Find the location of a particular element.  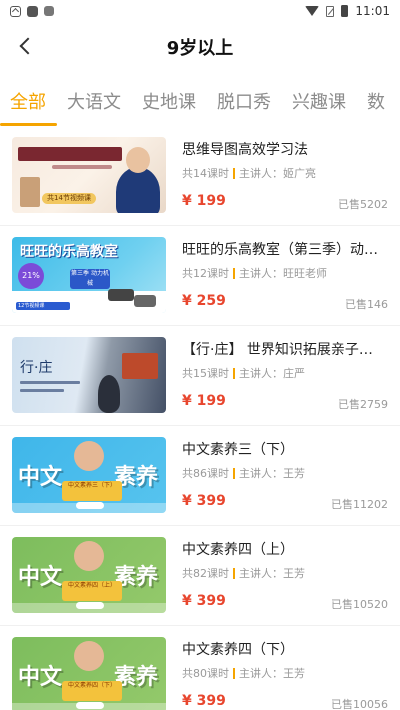

course-sold-count: 已售2759 is located at coordinates (363, 404).